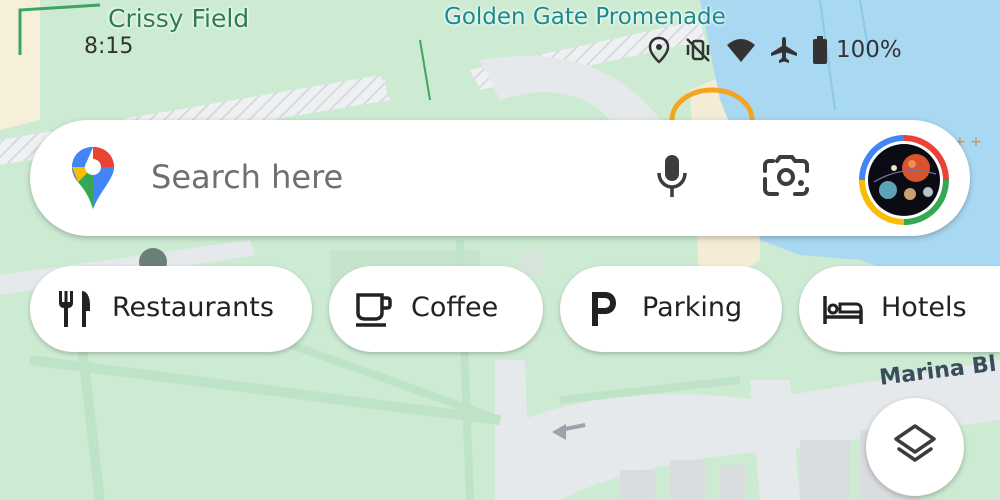 Image resolution: width=1000 pixels, height=500 pixels. I want to click on battery-percent: 100%, so click(869, 50).